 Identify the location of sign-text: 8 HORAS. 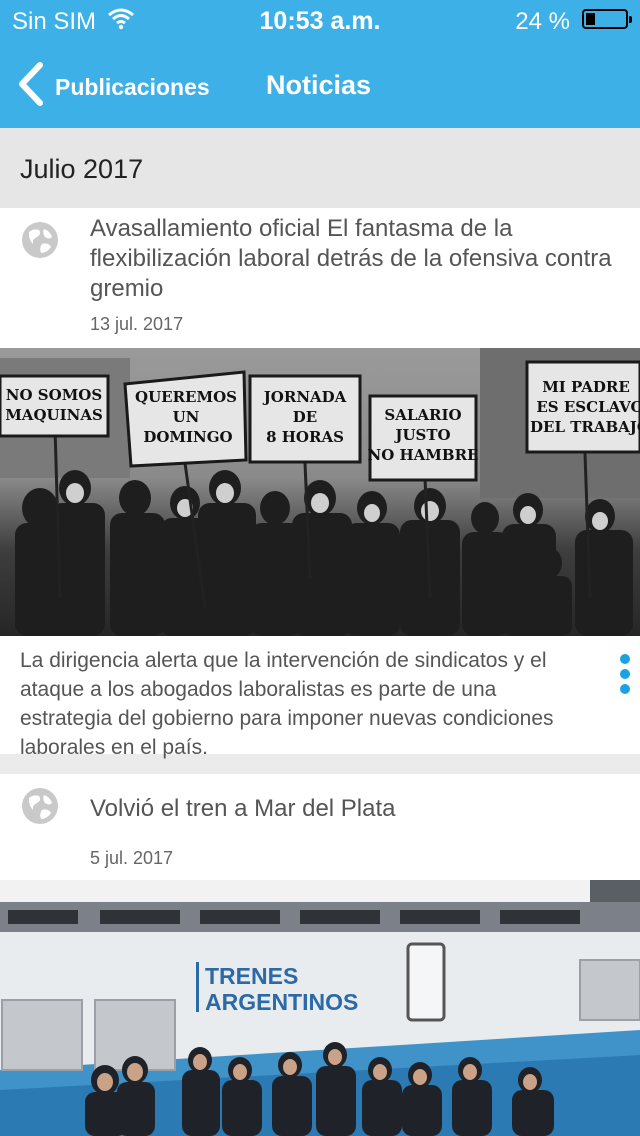
(305, 437).